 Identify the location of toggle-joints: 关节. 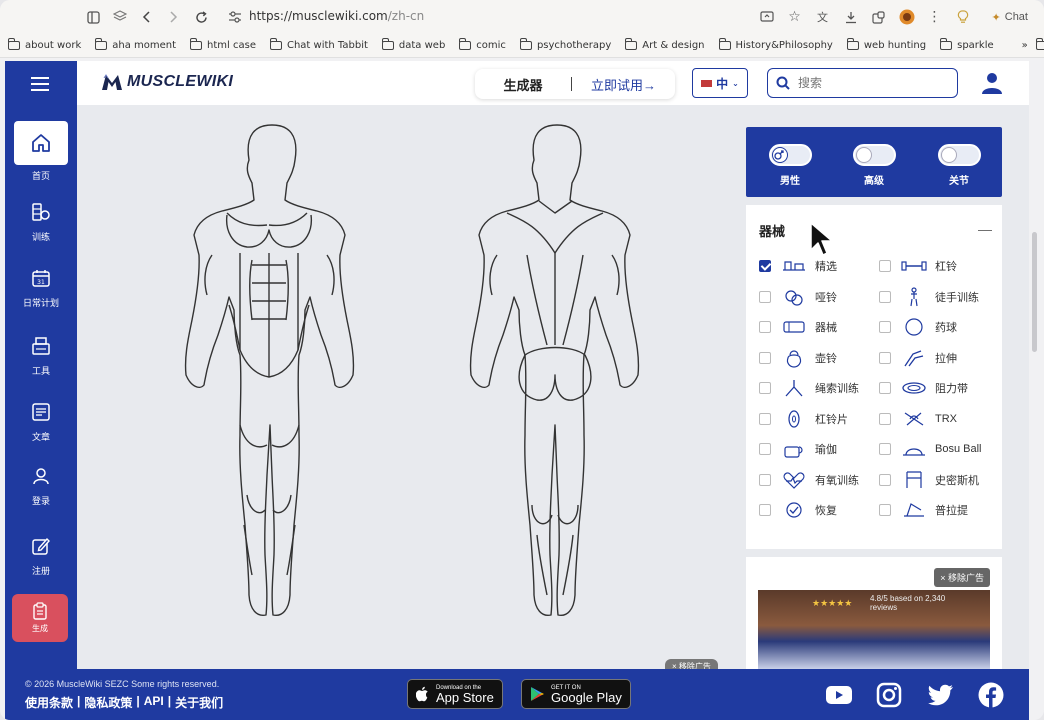
(959, 165).